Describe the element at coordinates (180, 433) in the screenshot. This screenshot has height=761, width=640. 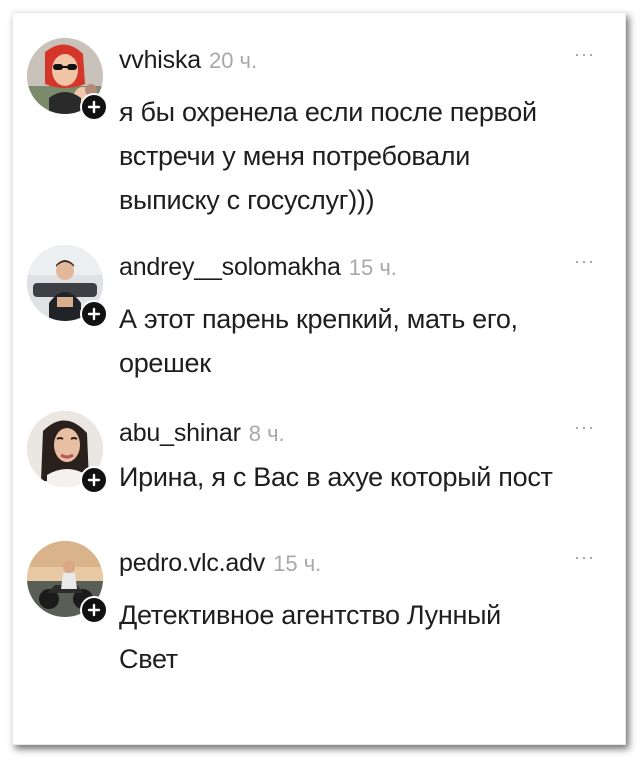
I see `username: abu_shinar` at that location.